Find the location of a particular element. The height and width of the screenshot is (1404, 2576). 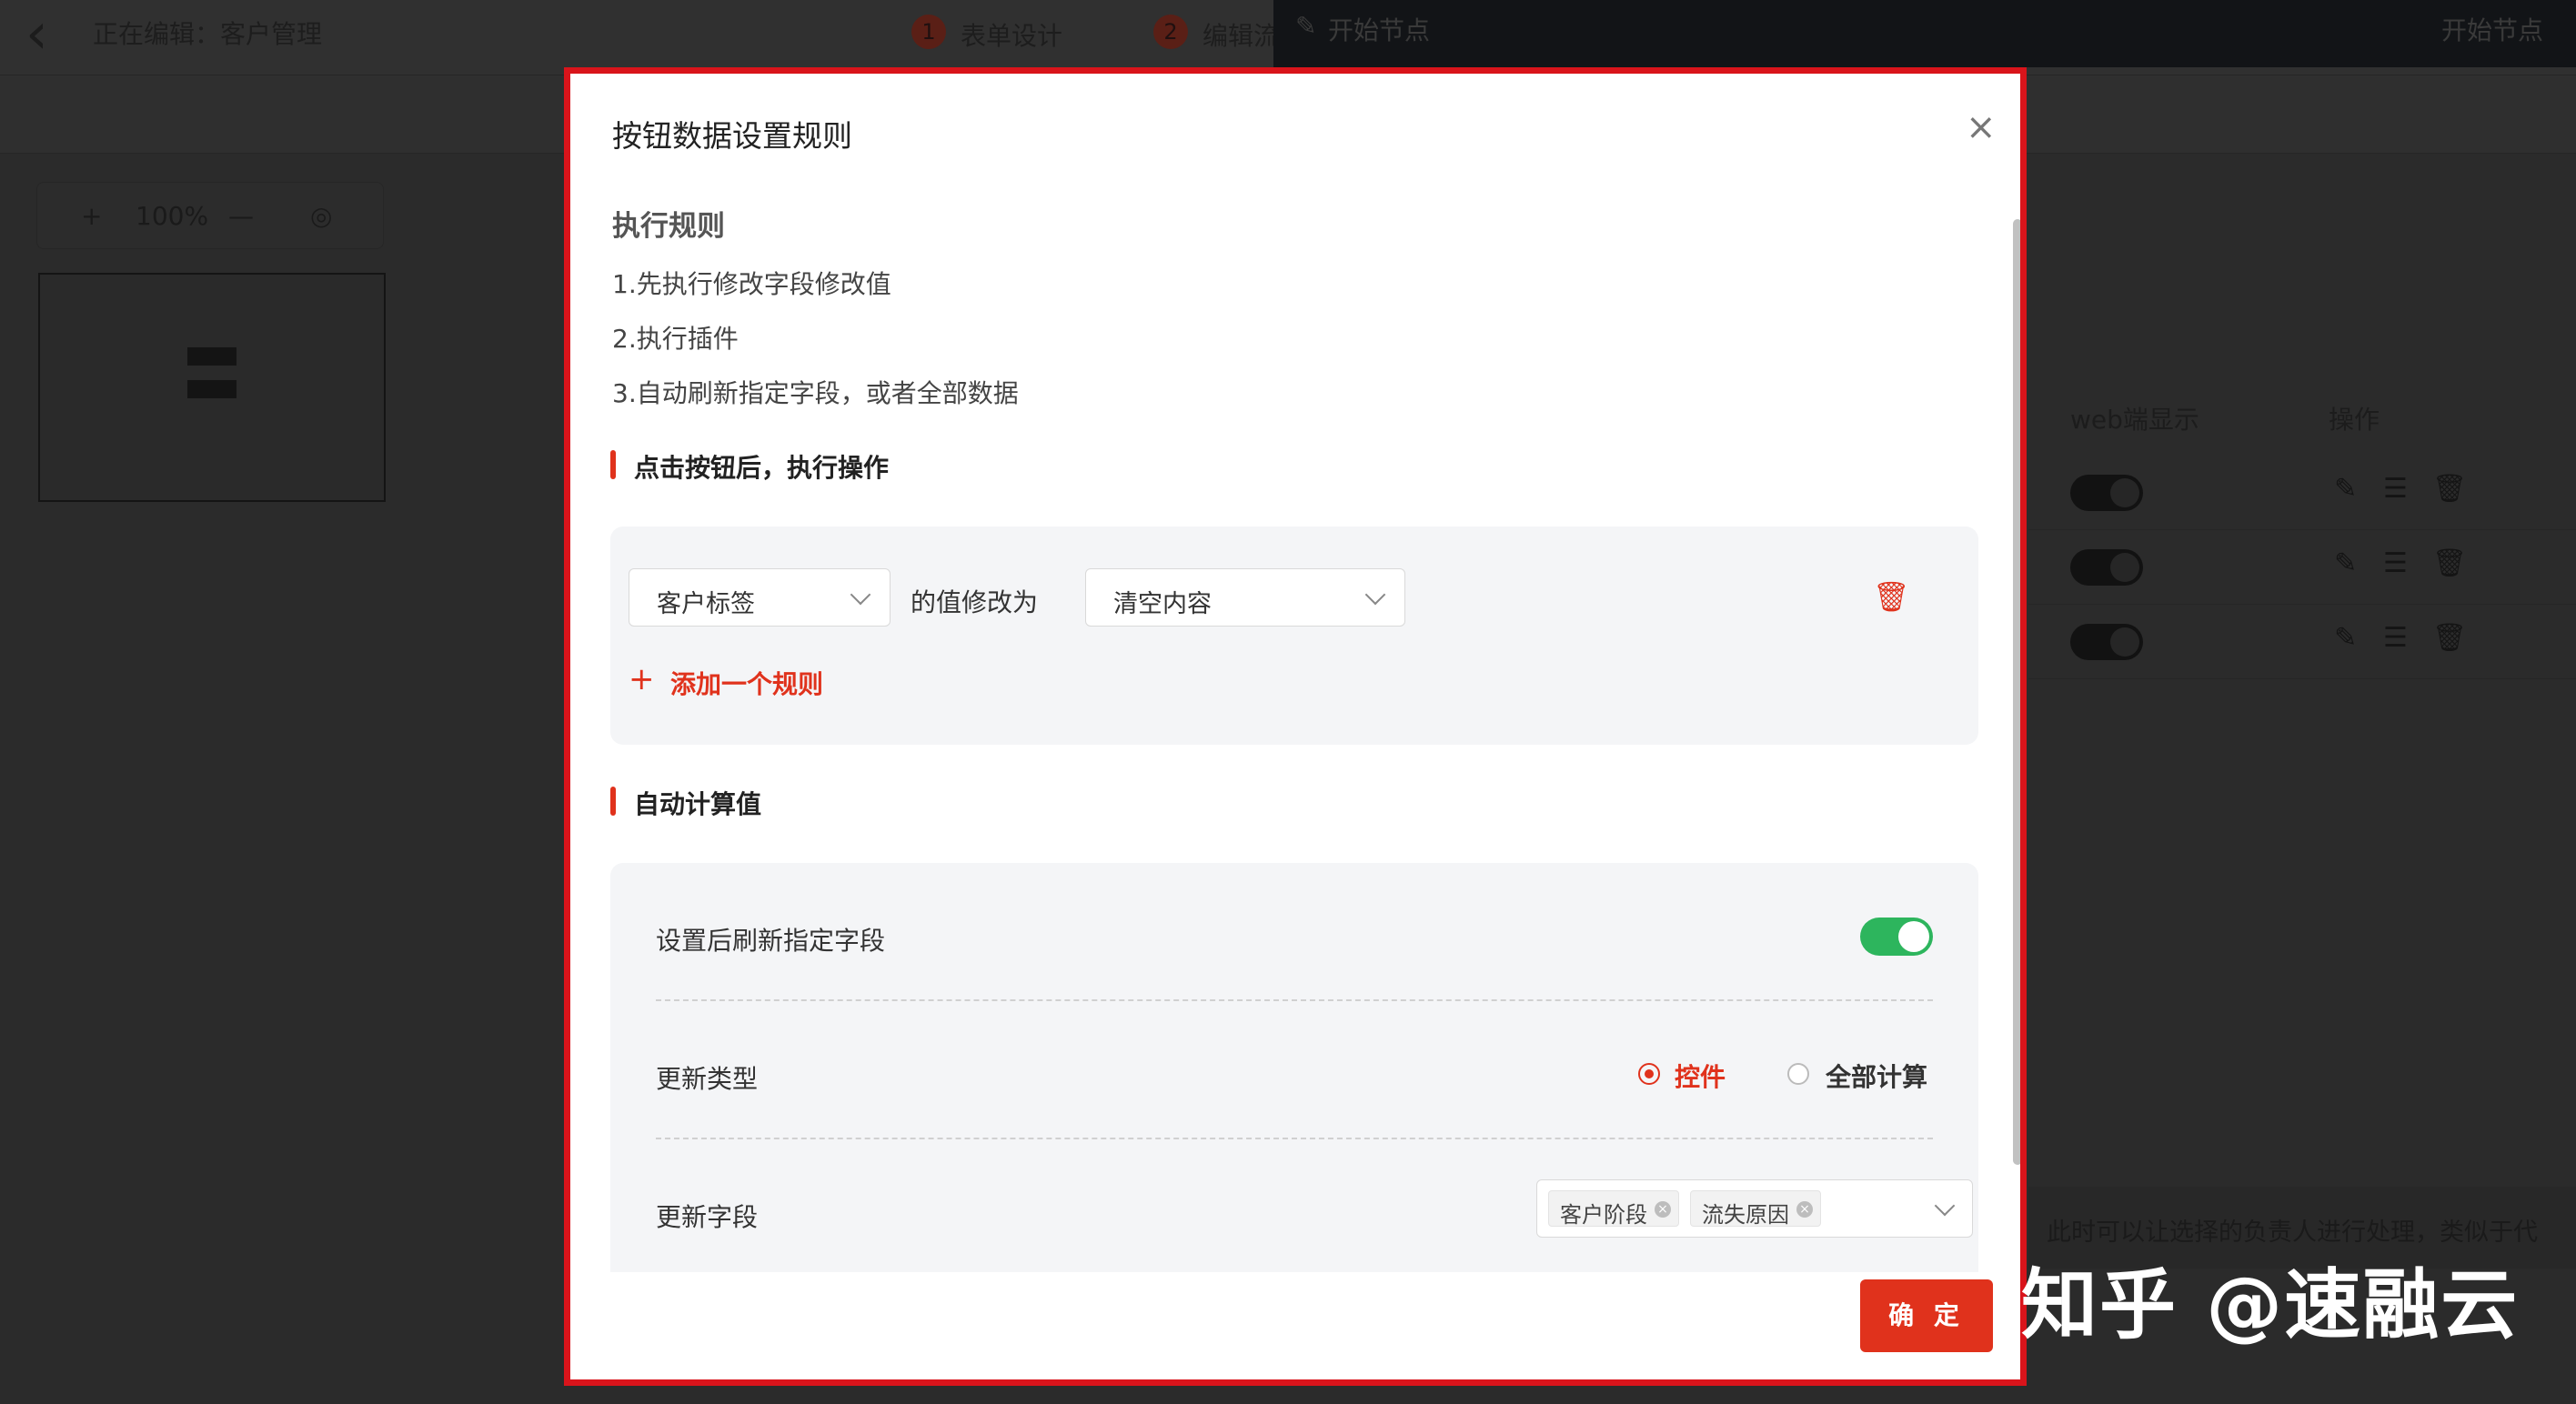

value-select-value: 清空内容 is located at coordinates (1162, 604).